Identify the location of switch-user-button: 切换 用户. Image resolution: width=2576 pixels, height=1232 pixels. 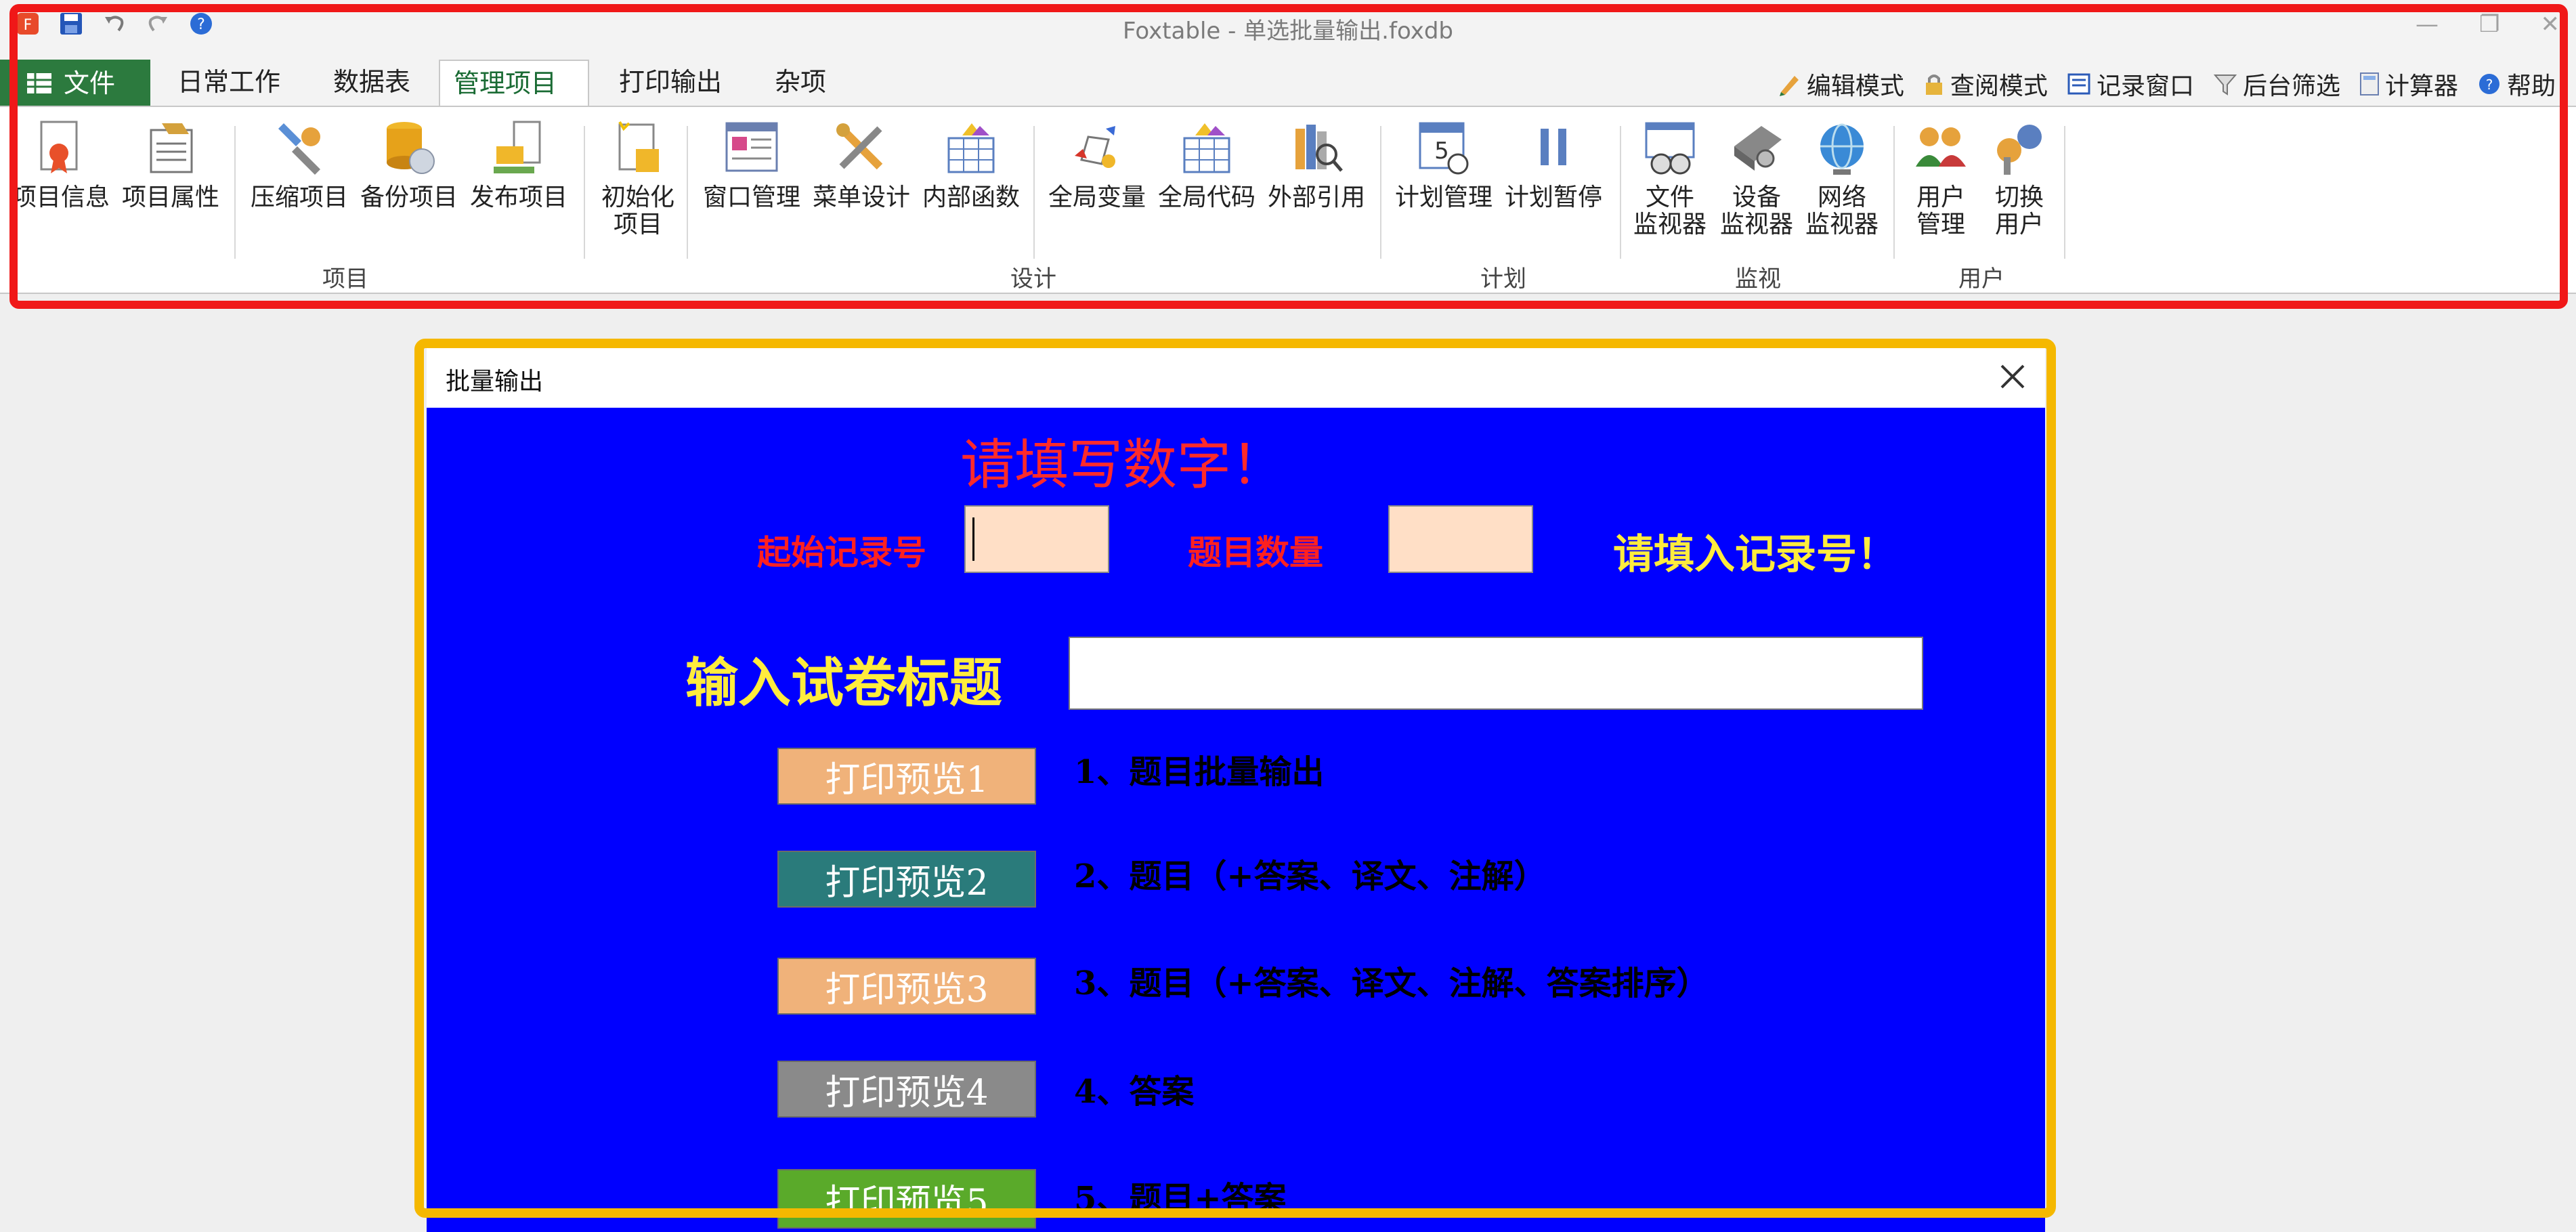
(2019, 183).